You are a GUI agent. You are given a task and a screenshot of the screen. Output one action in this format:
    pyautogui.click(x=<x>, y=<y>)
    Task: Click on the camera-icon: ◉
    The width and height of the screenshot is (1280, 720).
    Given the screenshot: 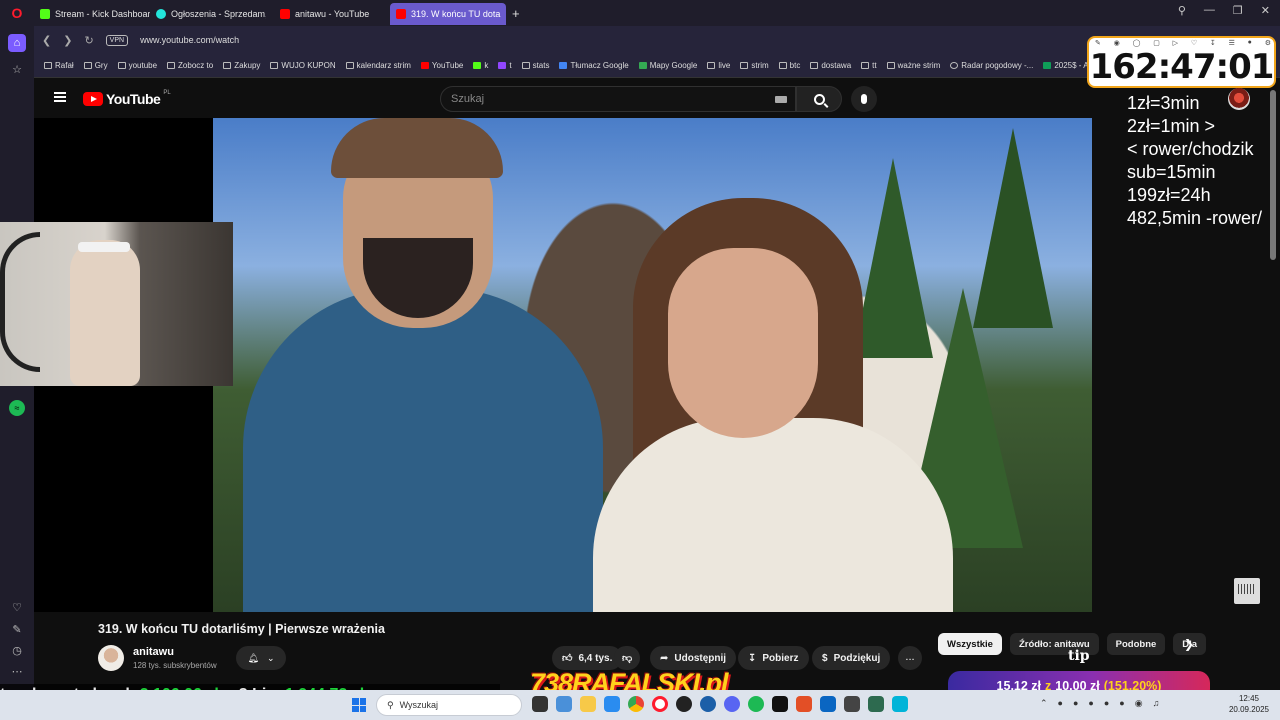 What is the action you would take?
    pyautogui.click(x=1117, y=43)
    